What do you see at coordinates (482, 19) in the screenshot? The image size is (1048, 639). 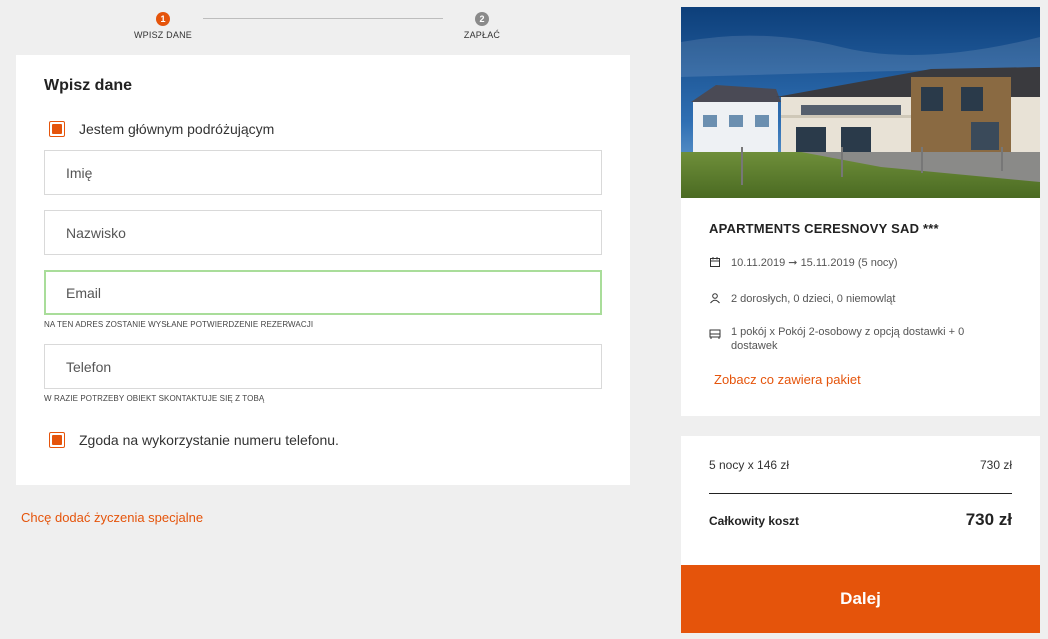 I see `step-number: 2` at bounding box center [482, 19].